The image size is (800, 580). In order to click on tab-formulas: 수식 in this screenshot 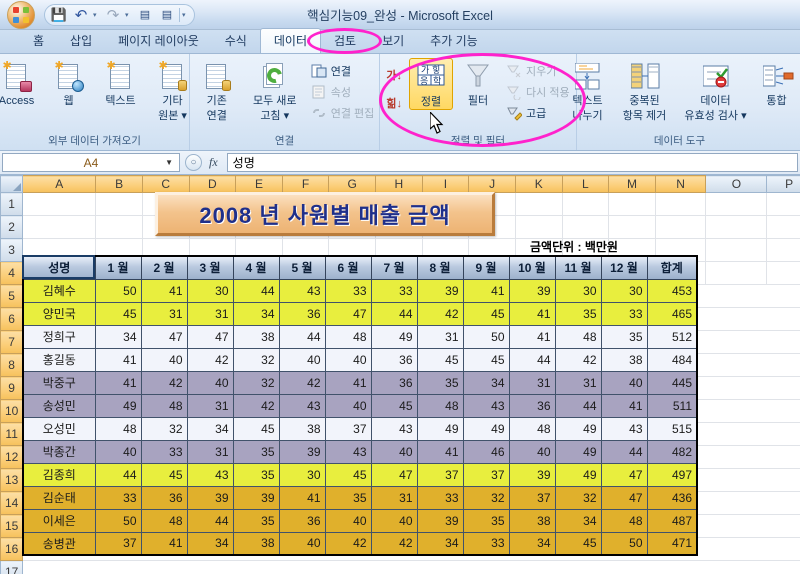, I will do `click(236, 41)`.